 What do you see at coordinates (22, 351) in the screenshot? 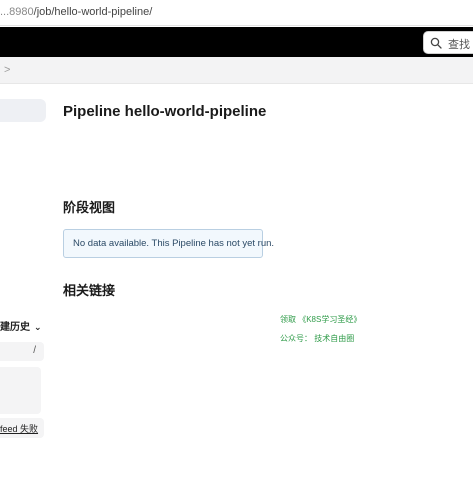
I see `build-filter-input: /` at bounding box center [22, 351].